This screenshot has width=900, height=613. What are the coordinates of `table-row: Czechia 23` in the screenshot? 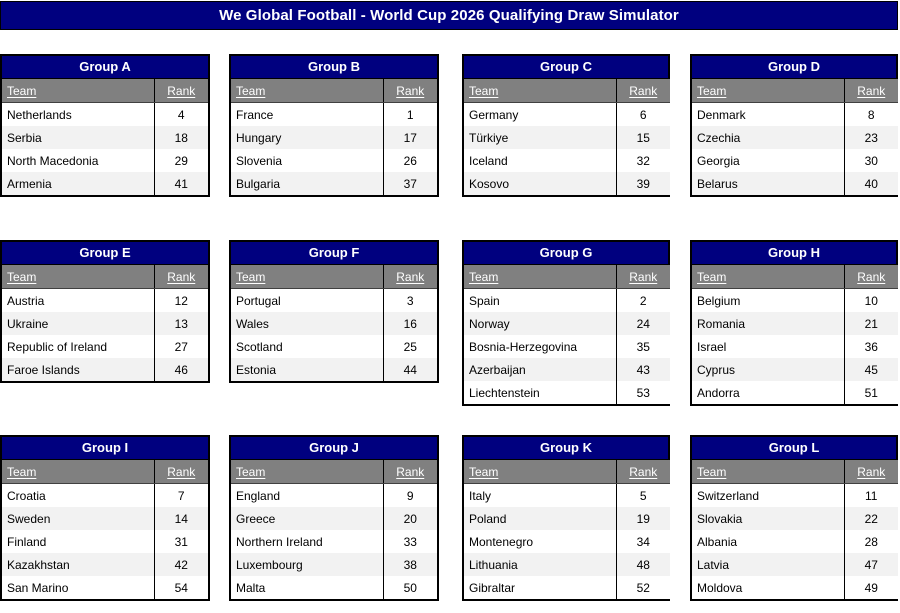 It's located at (795, 137).